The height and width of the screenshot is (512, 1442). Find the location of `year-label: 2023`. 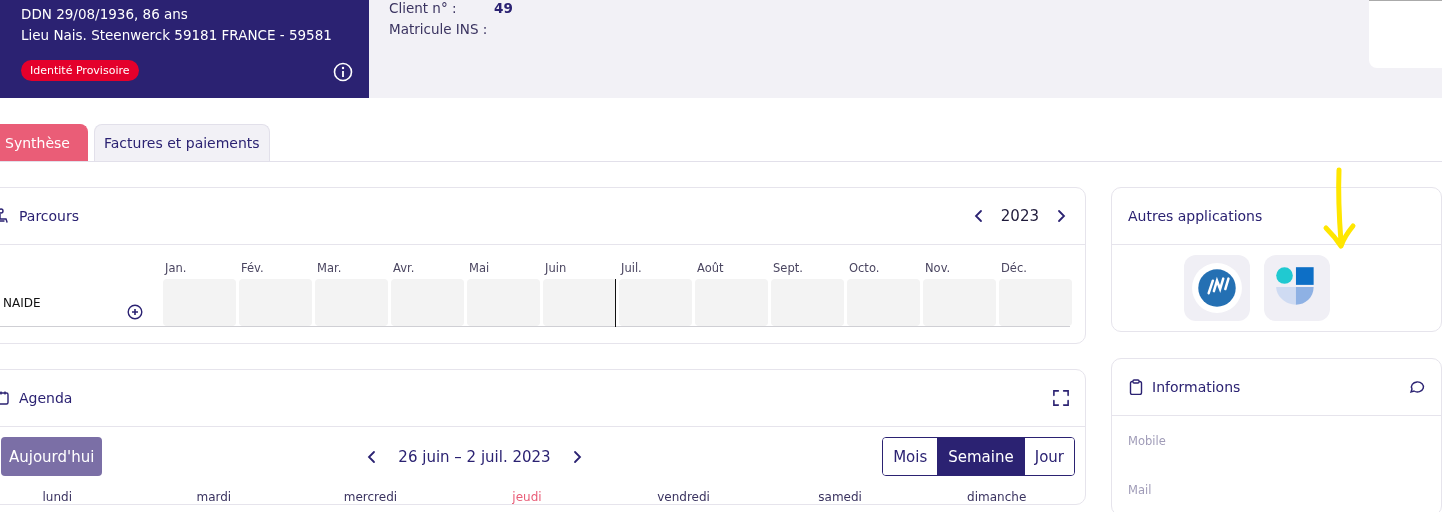

year-label: 2023 is located at coordinates (1019, 216).